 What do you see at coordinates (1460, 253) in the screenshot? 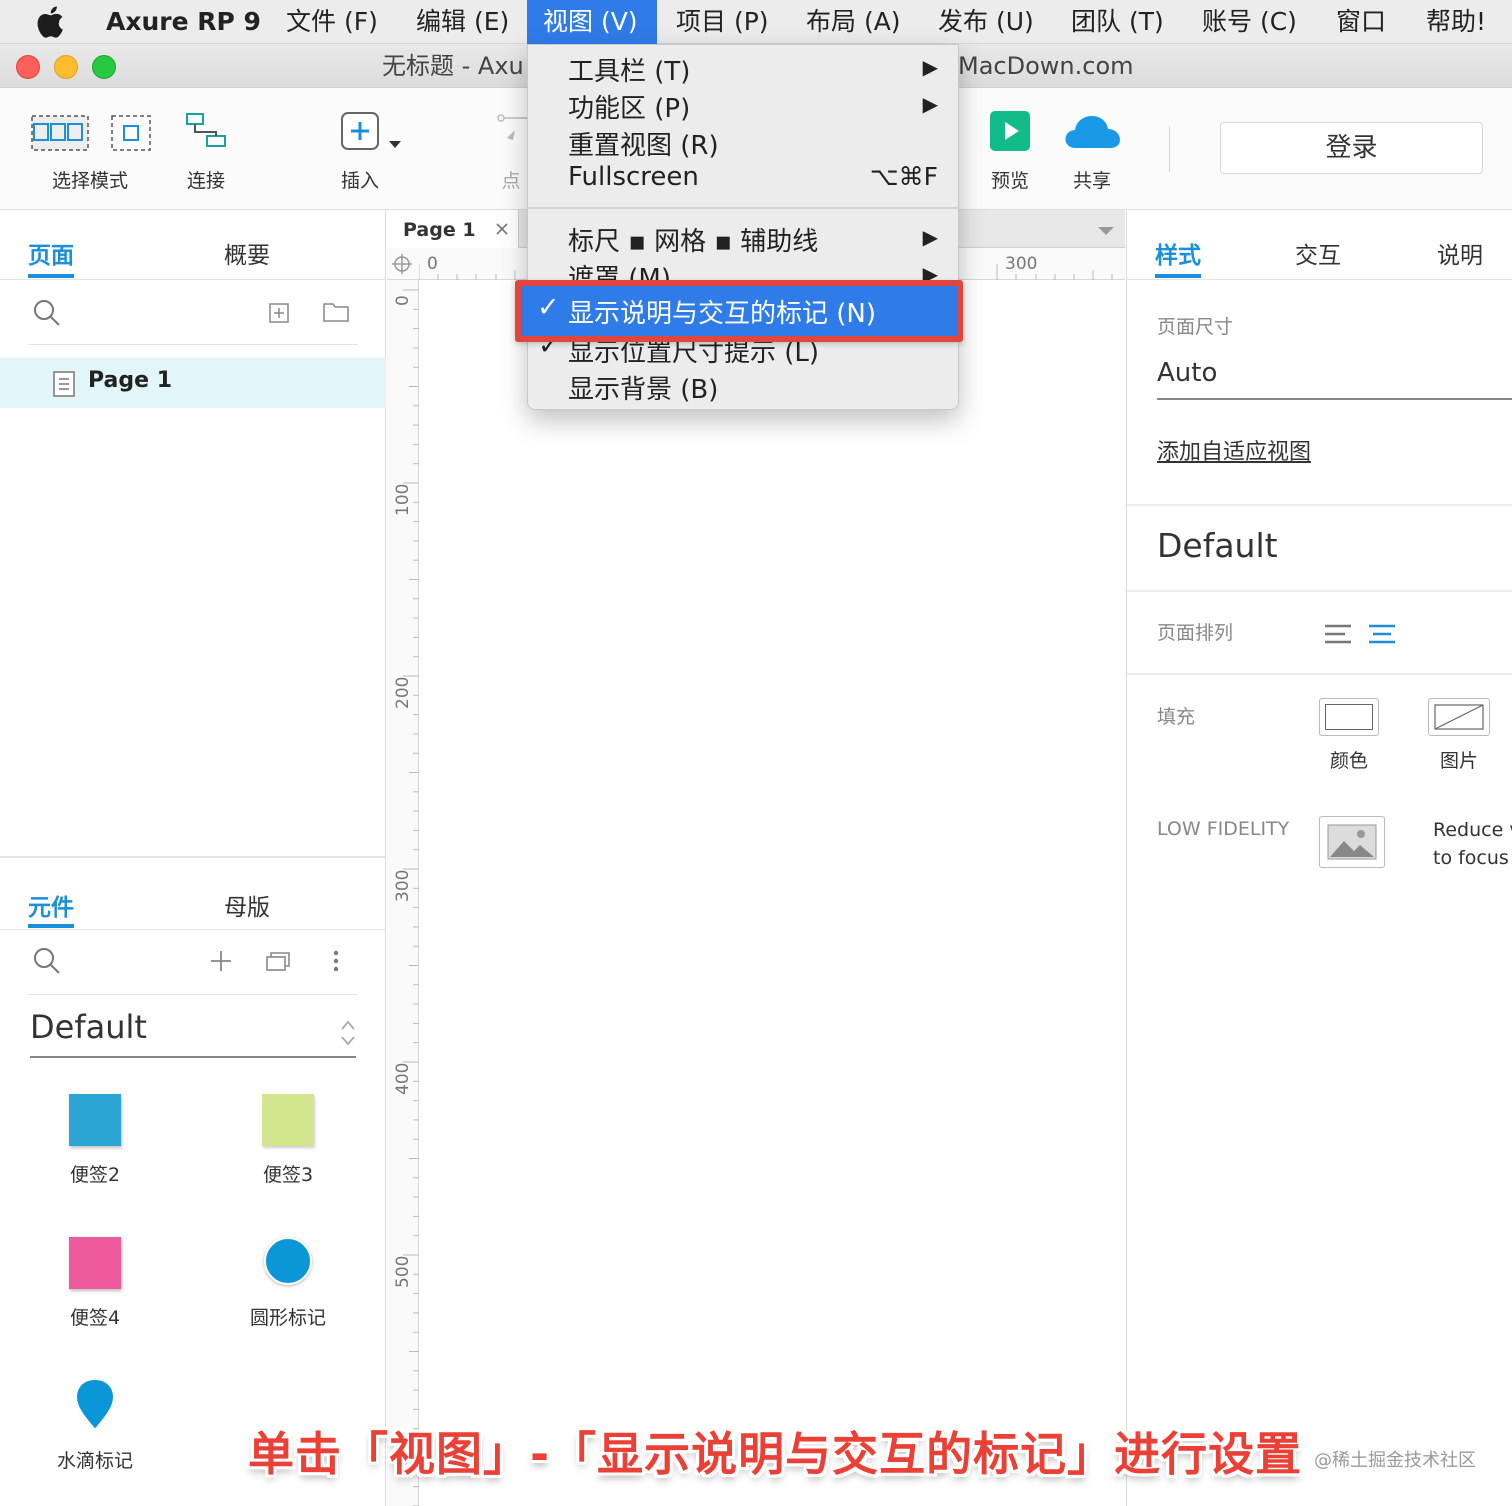
I see `tab-notes: 说明` at bounding box center [1460, 253].